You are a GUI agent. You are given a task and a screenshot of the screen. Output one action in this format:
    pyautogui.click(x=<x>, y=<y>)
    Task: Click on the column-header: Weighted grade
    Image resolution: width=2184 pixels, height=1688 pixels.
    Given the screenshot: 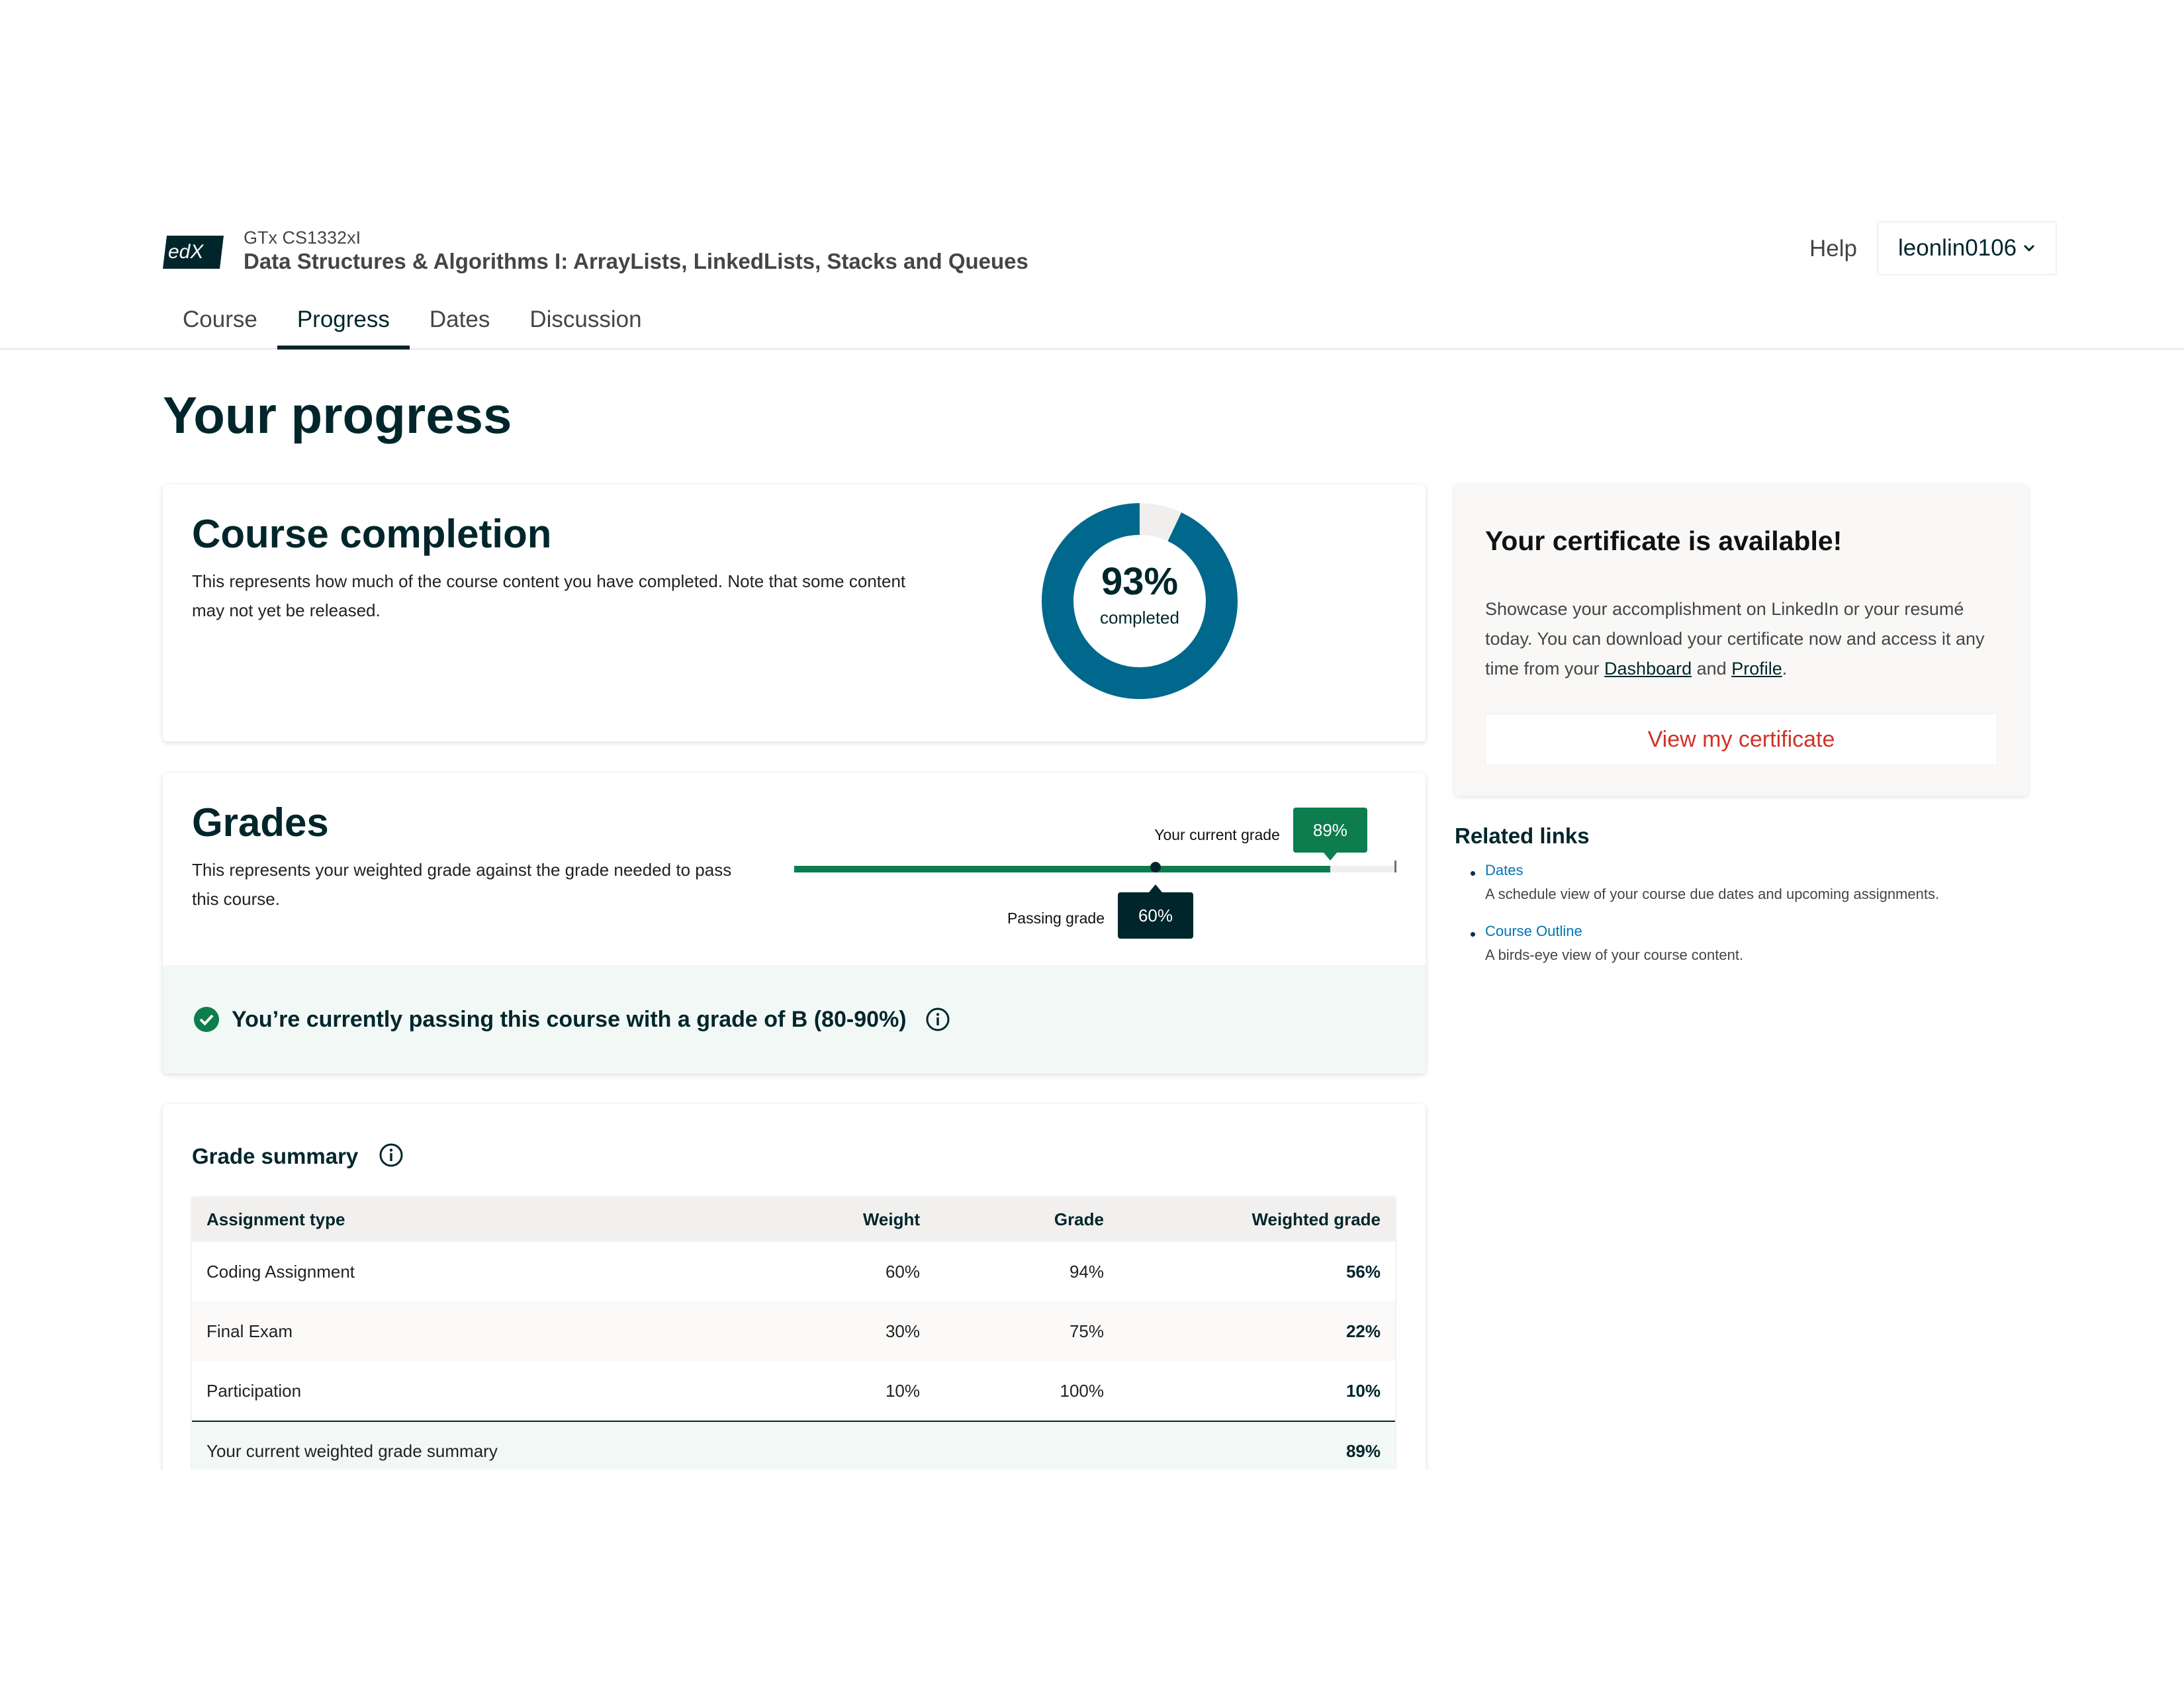 What is the action you would take?
    pyautogui.click(x=1316, y=1219)
    